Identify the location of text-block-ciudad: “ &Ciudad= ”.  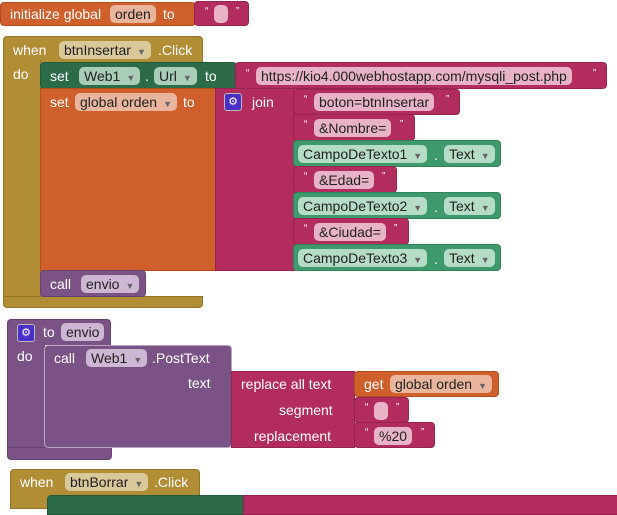
(351, 231).